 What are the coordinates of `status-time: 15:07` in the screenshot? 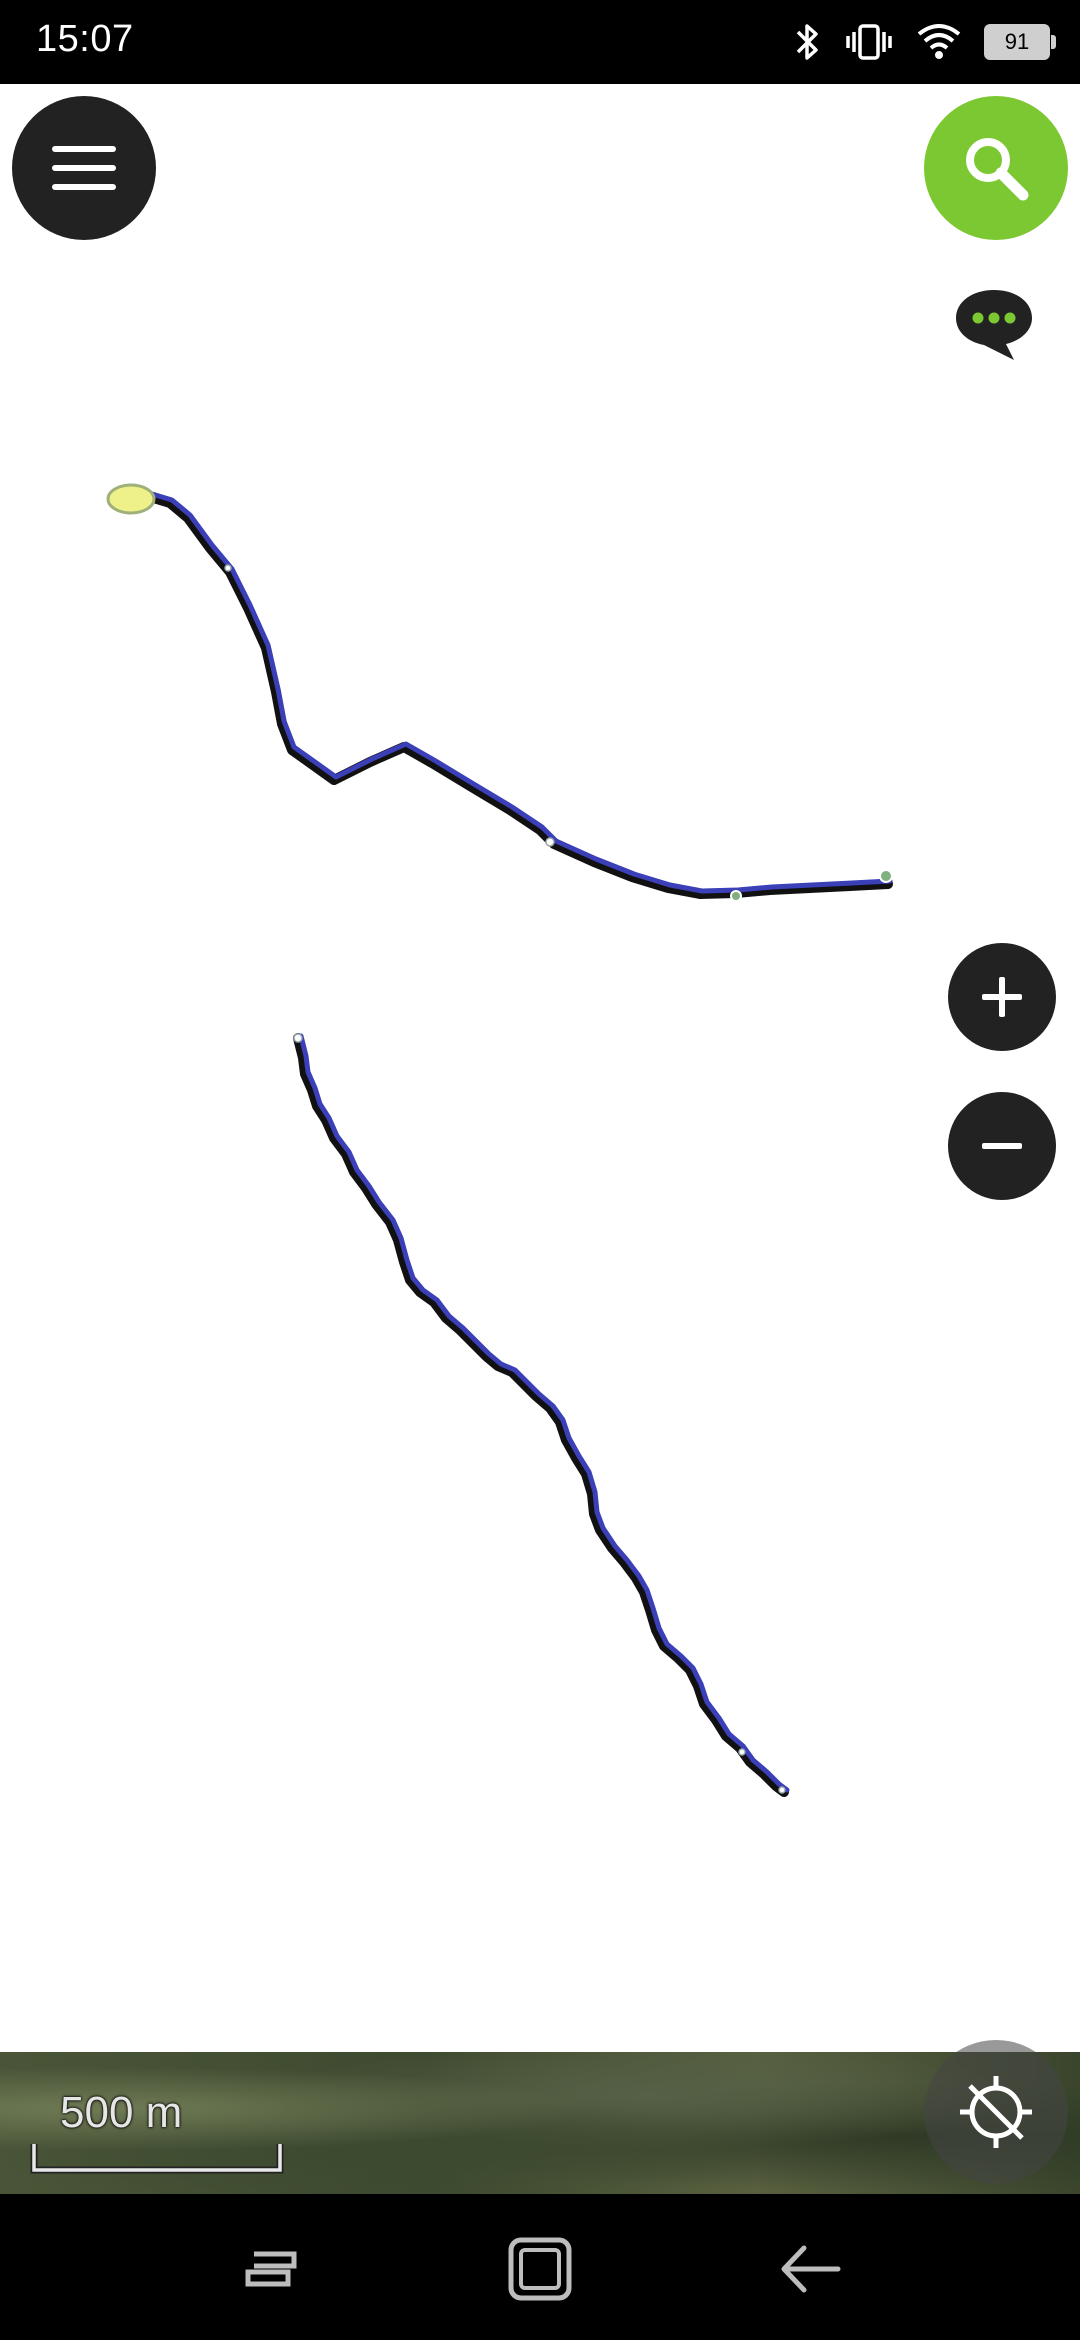 It's located at (85, 39).